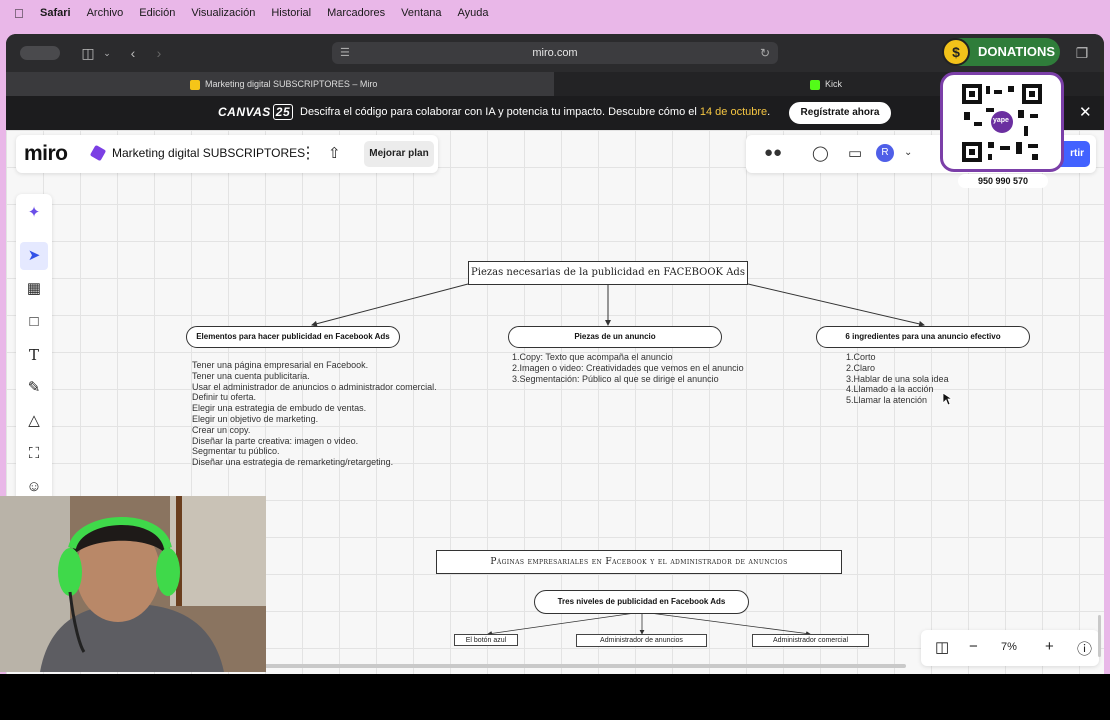  Describe the element at coordinates (221, 429) in the screenshot. I see `list-item: Crear un copy.` at that location.